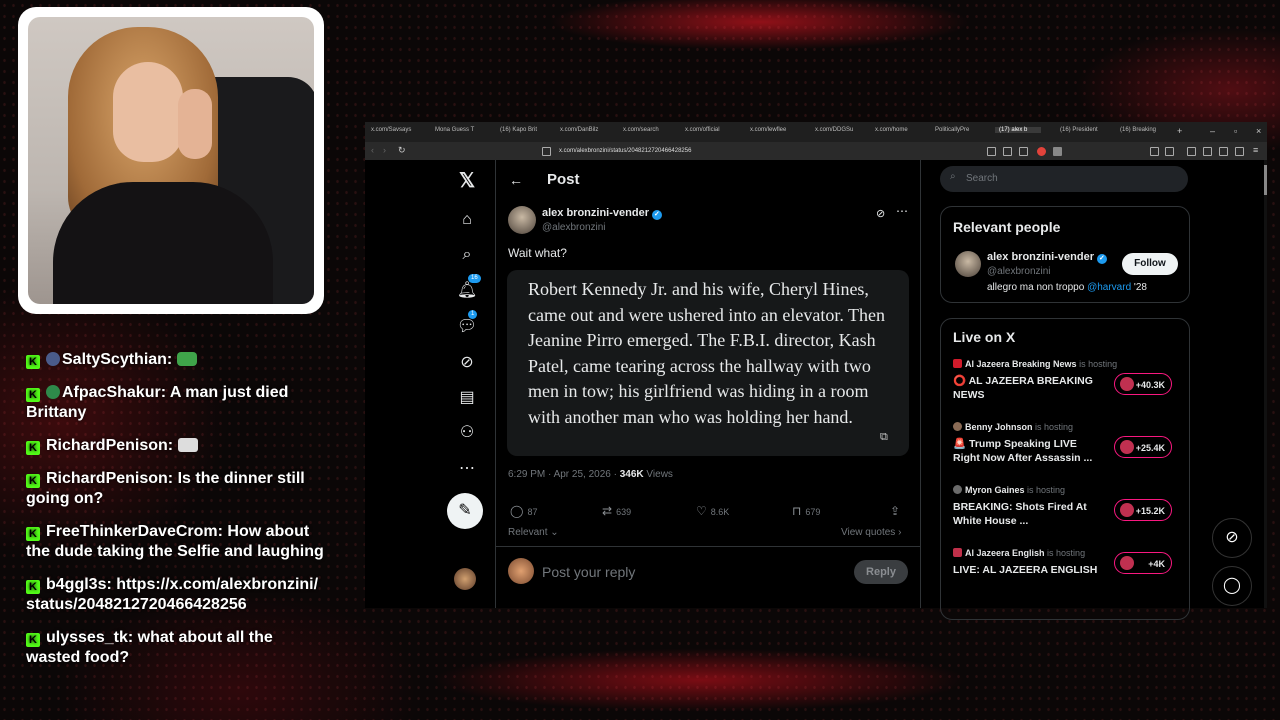  I want to click on author-name: alex bronzini-vender ✓, so click(602, 213).